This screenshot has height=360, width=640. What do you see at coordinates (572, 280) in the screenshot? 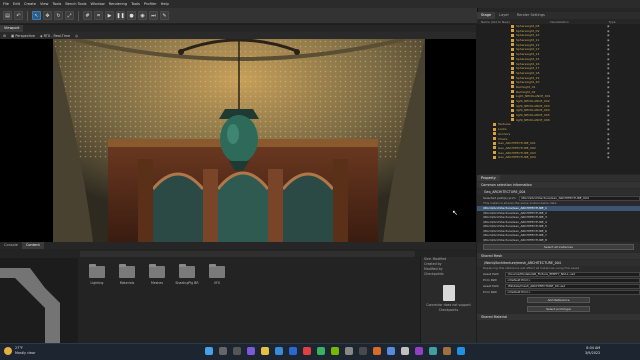
I see `prim-path-field: <Default Prim>` at bounding box center [572, 280].